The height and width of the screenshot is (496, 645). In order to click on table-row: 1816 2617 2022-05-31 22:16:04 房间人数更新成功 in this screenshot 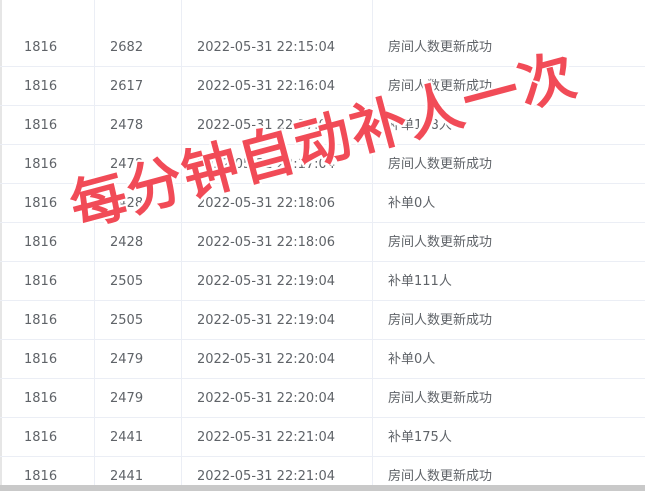, I will do `click(322, 86)`.